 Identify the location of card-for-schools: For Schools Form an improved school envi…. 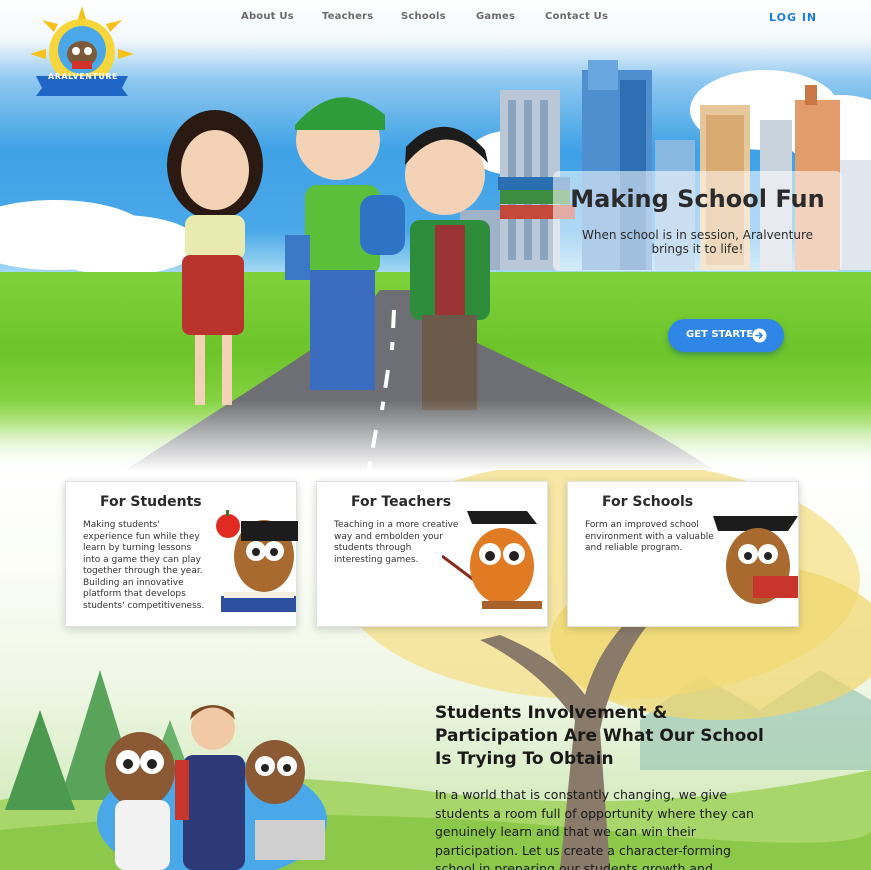
(683, 554).